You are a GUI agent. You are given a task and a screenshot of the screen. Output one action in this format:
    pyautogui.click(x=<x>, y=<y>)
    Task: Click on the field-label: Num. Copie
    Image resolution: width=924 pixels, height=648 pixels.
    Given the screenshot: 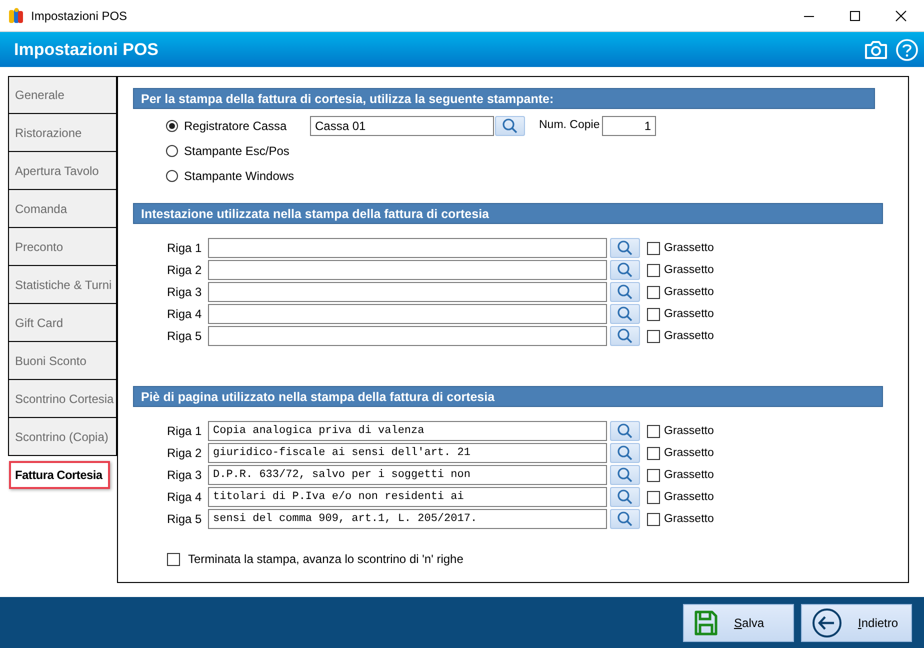 What is the action you would take?
    pyautogui.click(x=570, y=126)
    